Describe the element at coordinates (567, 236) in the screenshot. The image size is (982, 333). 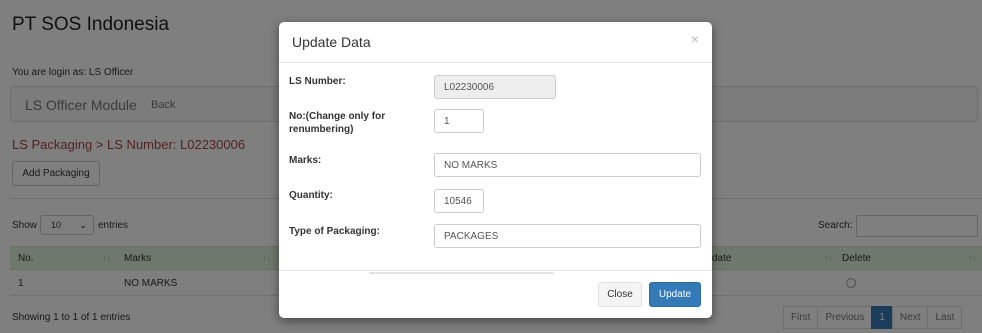
I see `packaging-field` at that location.